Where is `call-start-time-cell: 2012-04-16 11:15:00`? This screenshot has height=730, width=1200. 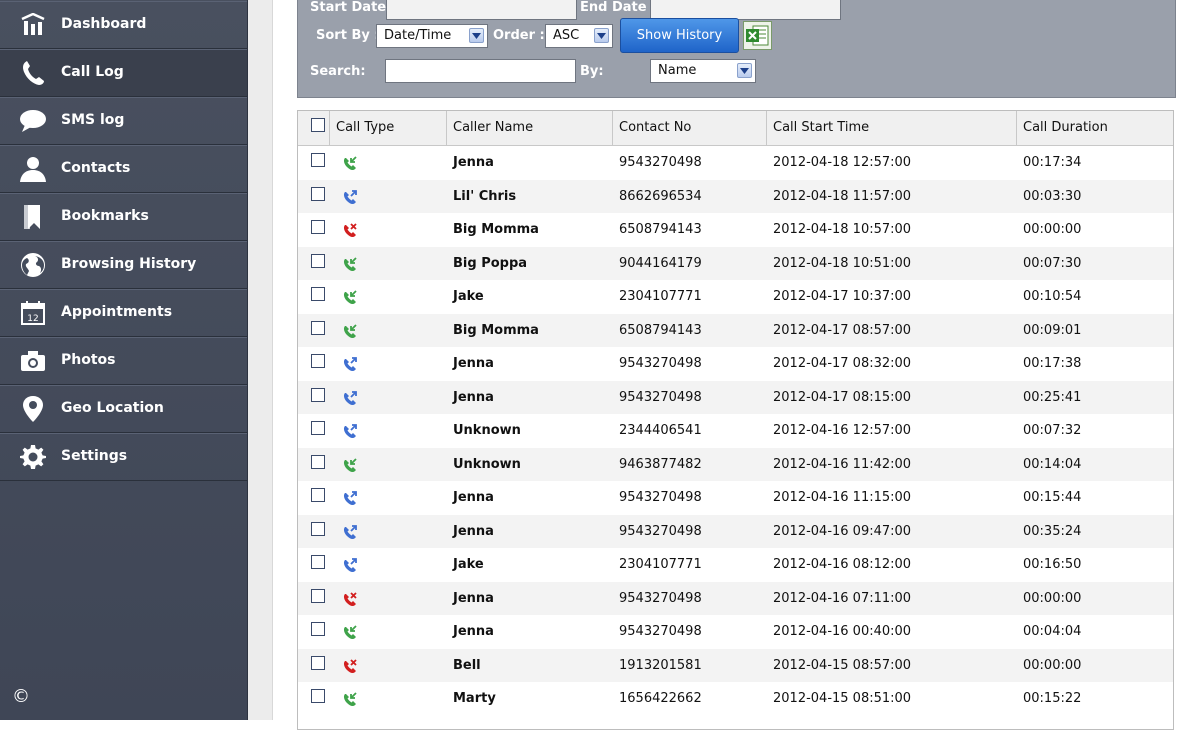
call-start-time-cell: 2012-04-16 11:15:00 is located at coordinates (842, 497).